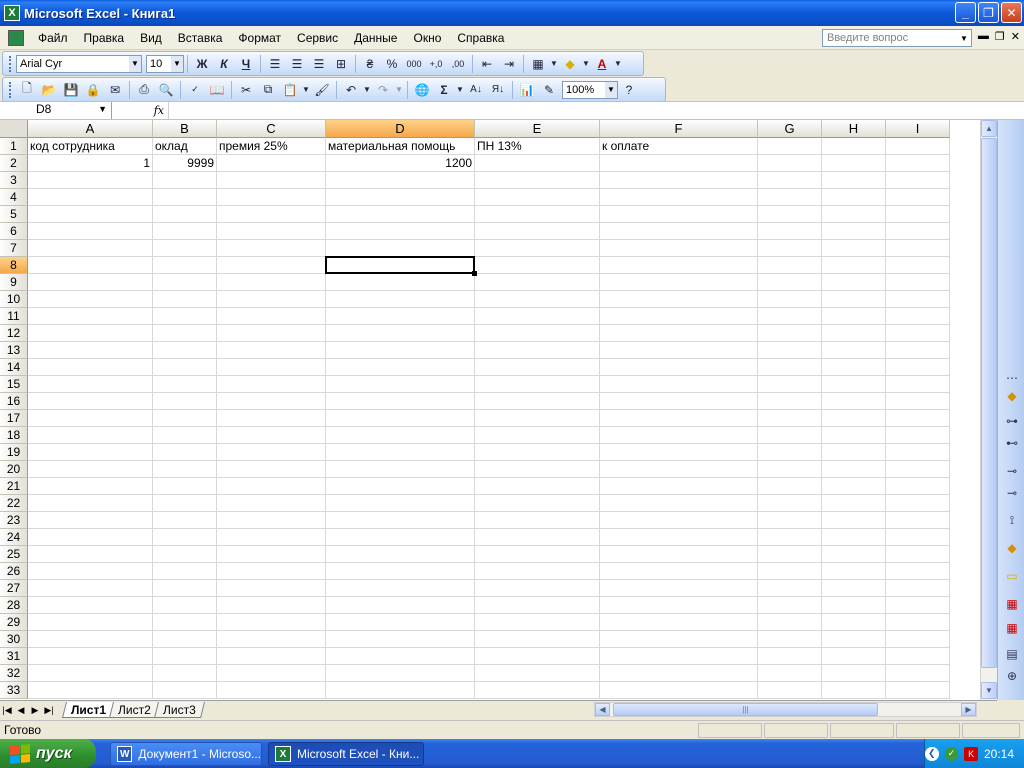 The image size is (1024, 768). What do you see at coordinates (918, 452) in the screenshot?
I see `cell-i19` at bounding box center [918, 452].